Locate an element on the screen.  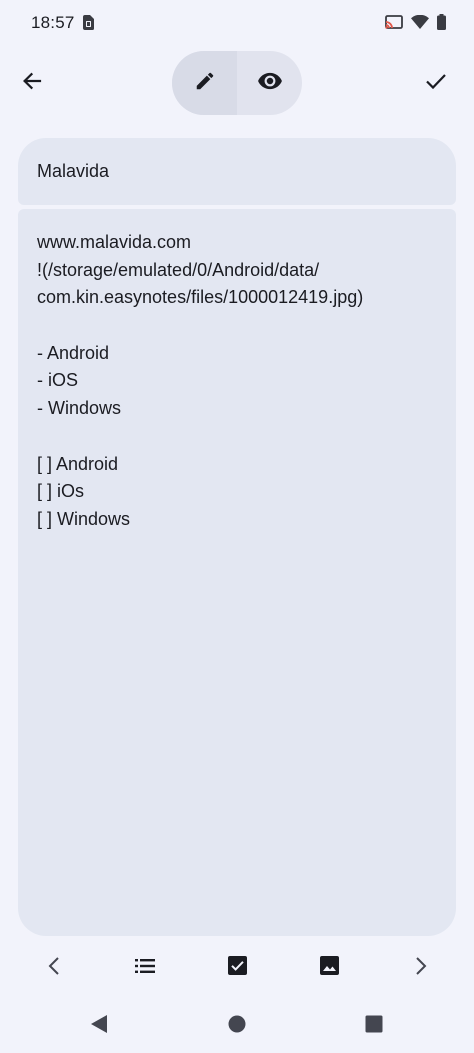
body-line: [ ] iOs is located at coordinates (61, 491).